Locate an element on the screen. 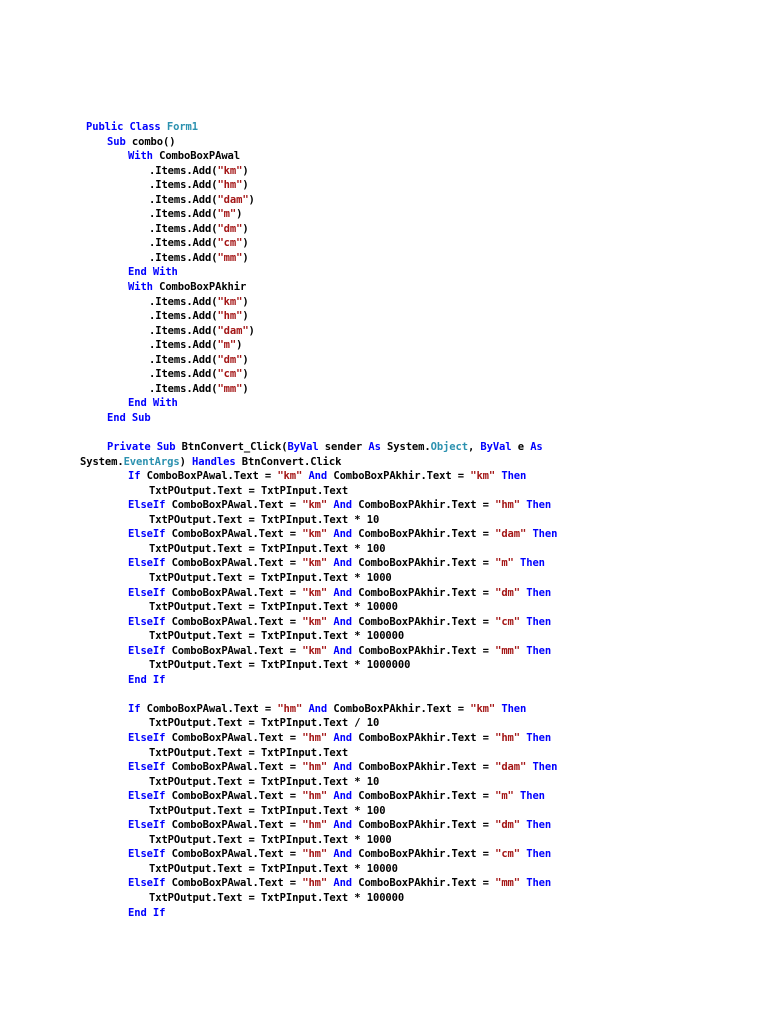 This screenshot has width=768, height=1024. code-token-pln: ComboBoxPAwal is located at coordinates (199, 156).